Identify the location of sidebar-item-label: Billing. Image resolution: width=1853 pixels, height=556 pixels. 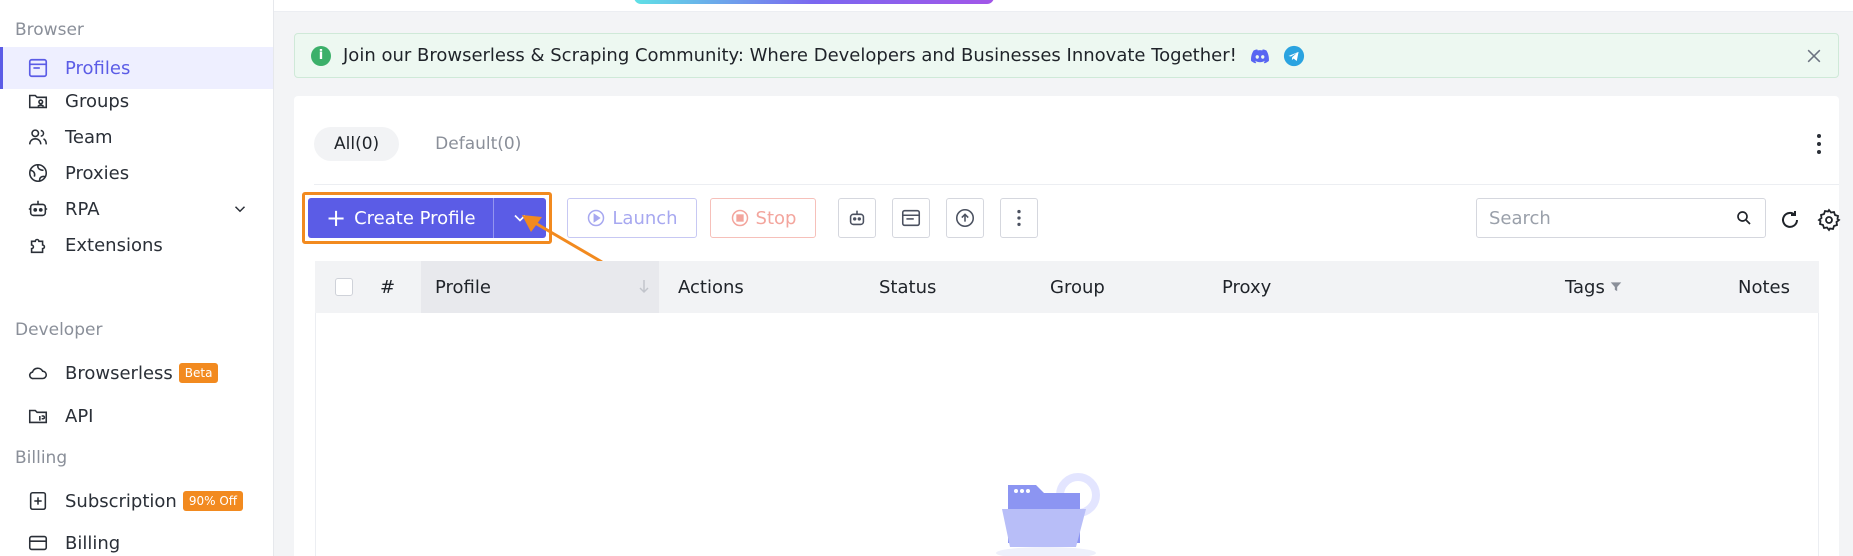
(93, 543).